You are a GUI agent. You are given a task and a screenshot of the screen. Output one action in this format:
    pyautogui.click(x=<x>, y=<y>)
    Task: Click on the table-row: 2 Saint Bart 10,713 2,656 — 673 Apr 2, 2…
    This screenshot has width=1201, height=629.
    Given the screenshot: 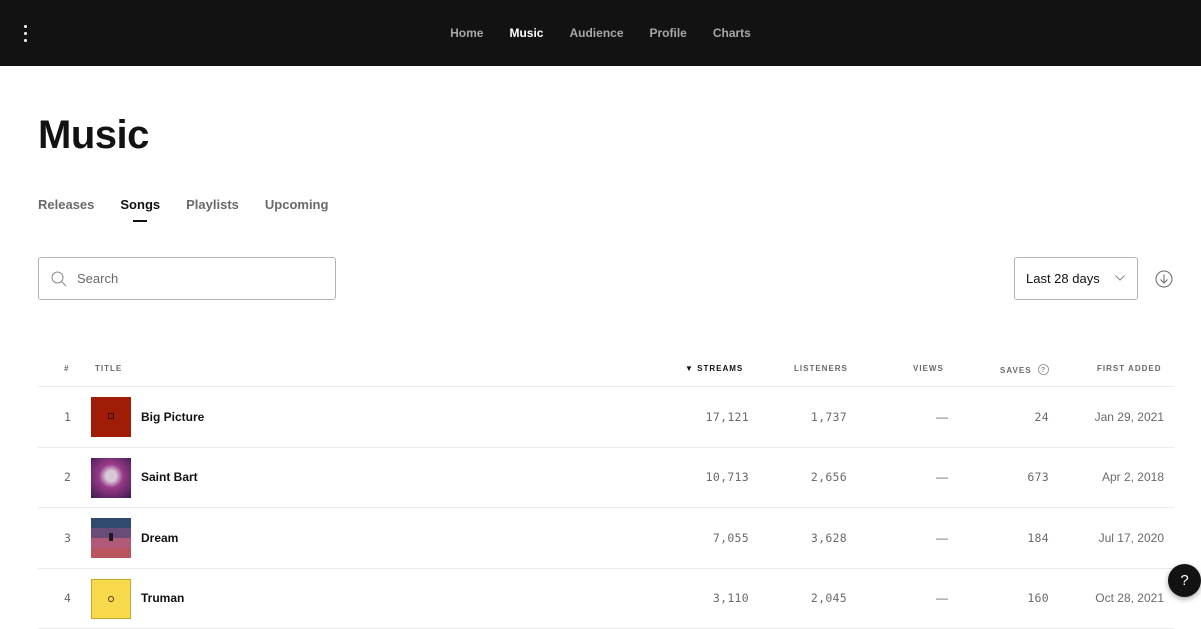 What is the action you would take?
    pyautogui.click(x=606, y=478)
    